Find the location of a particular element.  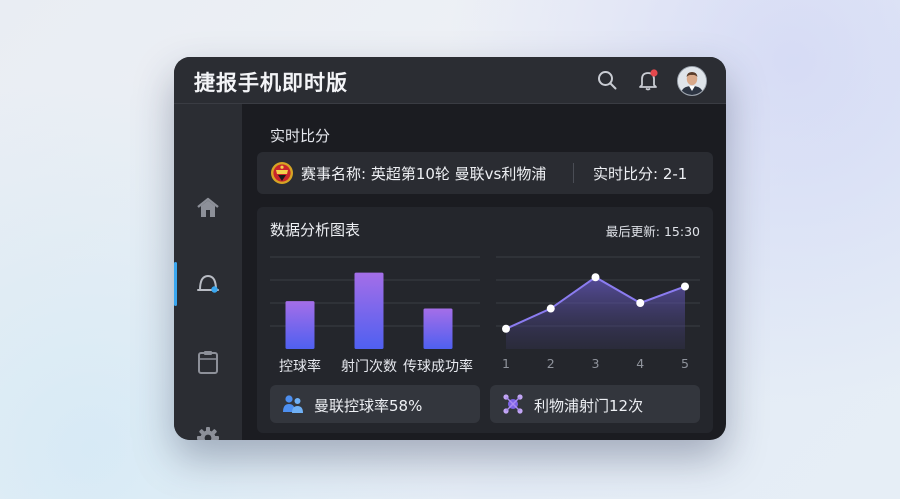

sidebar-item-settings is located at coordinates (208, 424).